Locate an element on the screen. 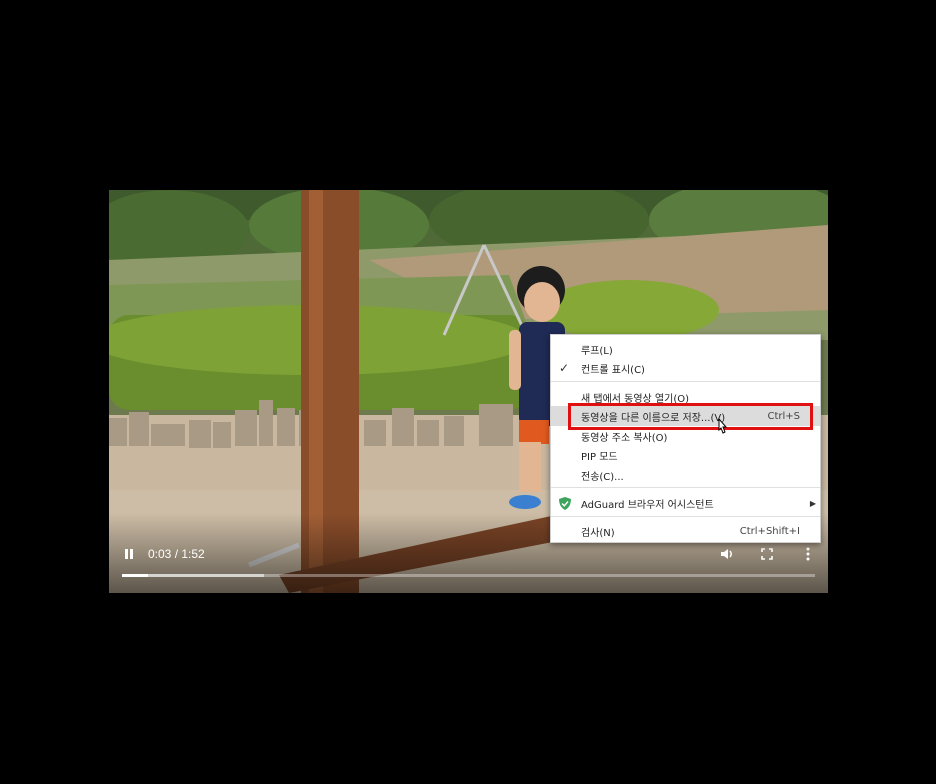 This screenshot has width=936, height=784. menu-item-label: 컨트롤 표시(C) is located at coordinates (613, 370).